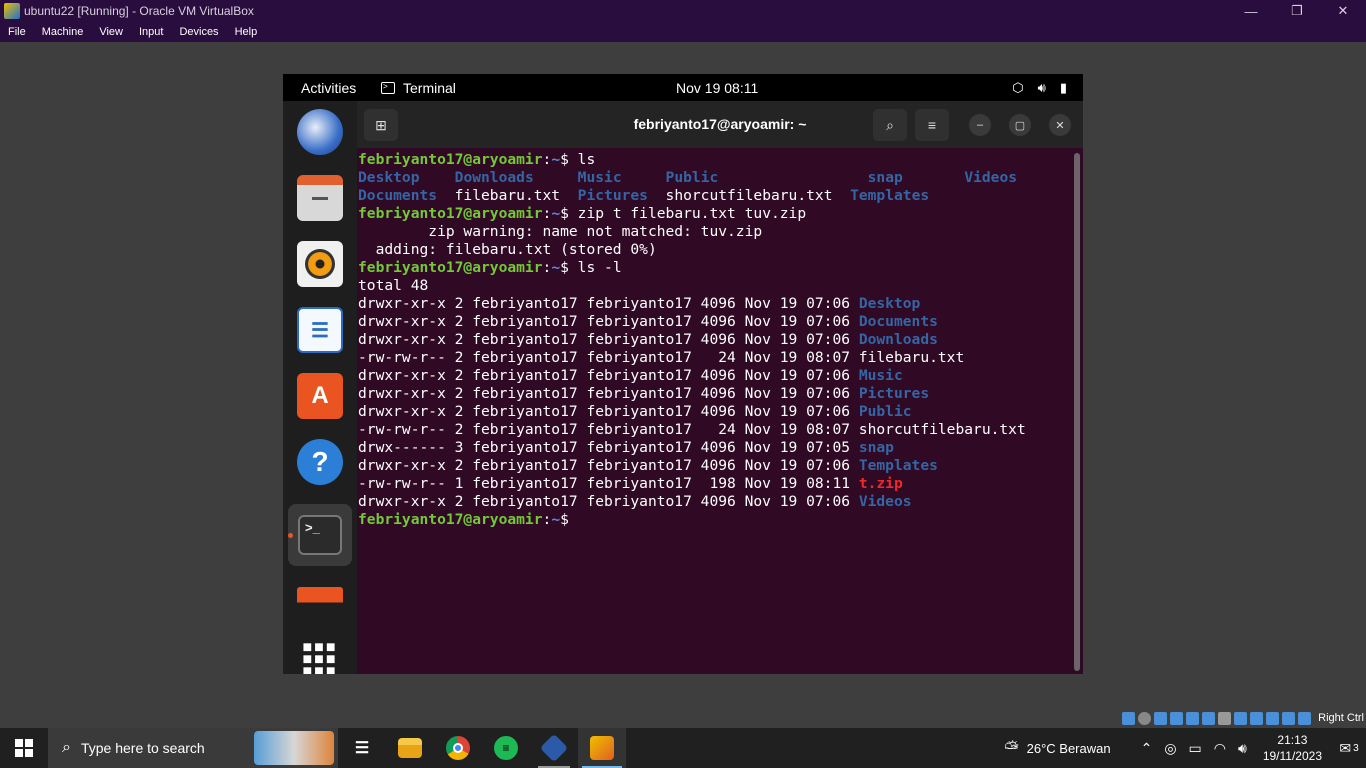  I want to click on terminal-maximize-button: ▢, so click(1020, 125).